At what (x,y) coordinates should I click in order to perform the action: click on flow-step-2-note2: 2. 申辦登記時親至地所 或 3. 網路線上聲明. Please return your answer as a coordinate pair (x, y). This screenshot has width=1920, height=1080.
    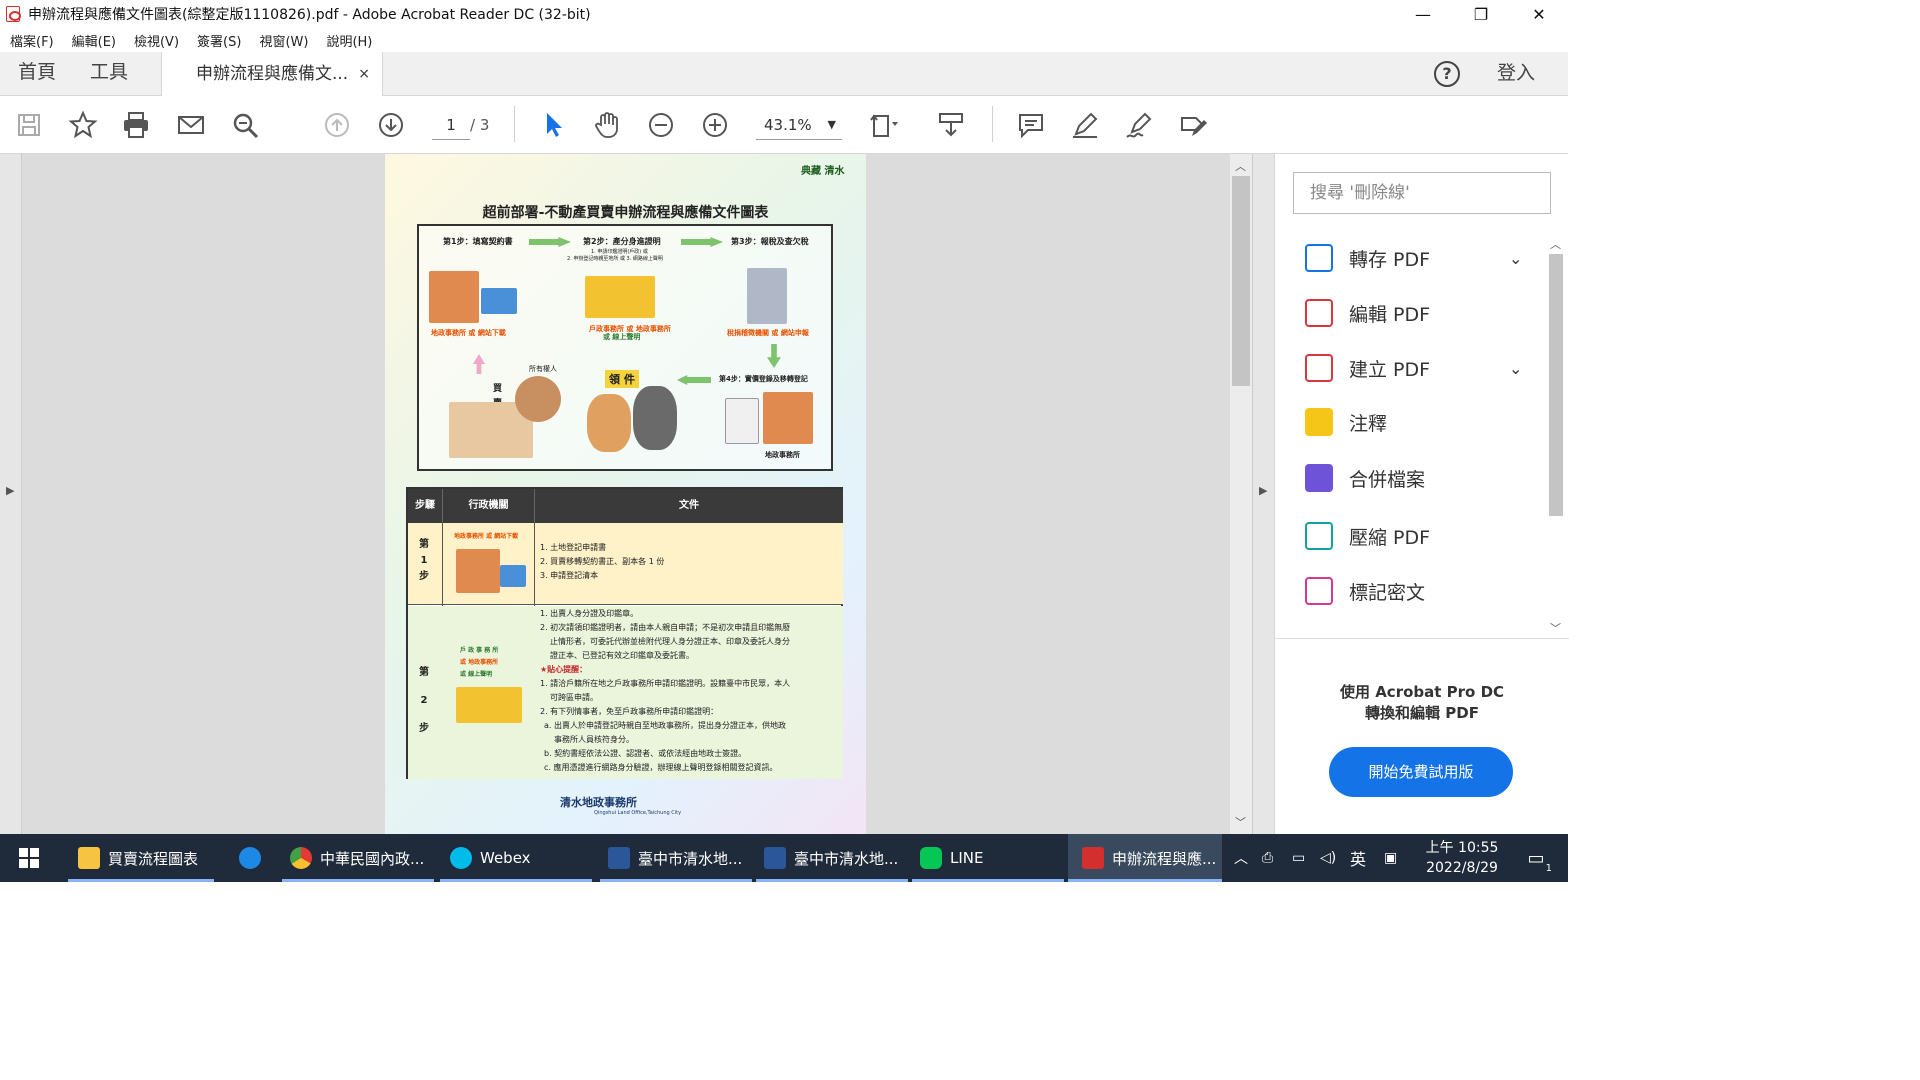
    Looking at the image, I should click on (615, 259).